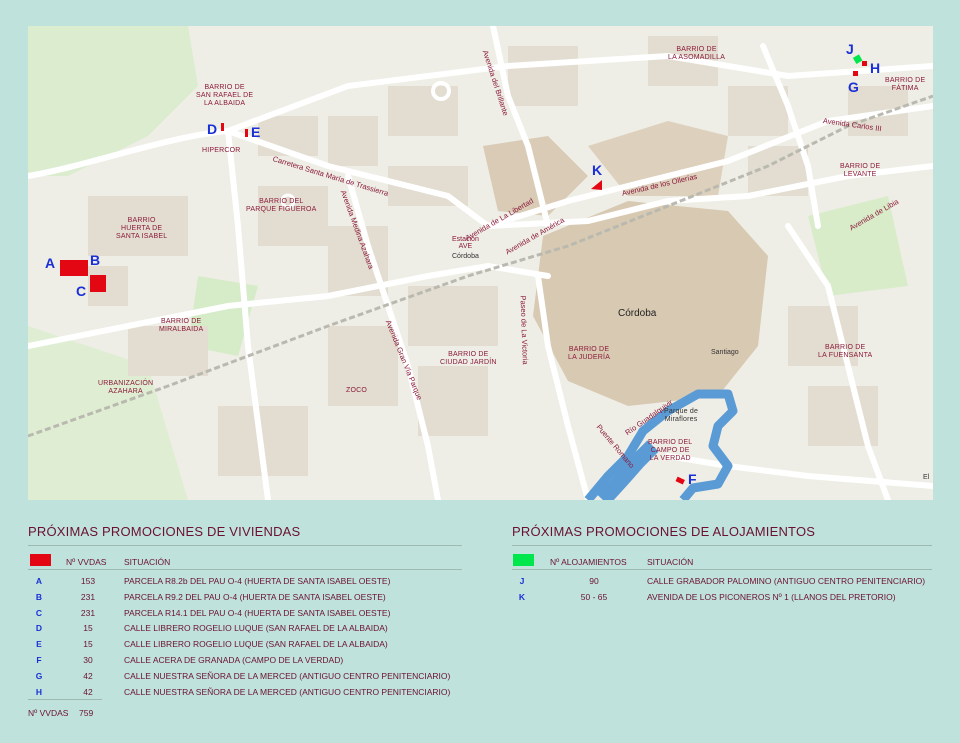  I want to click on label-hipercor: HIPERCOR, so click(221, 150).